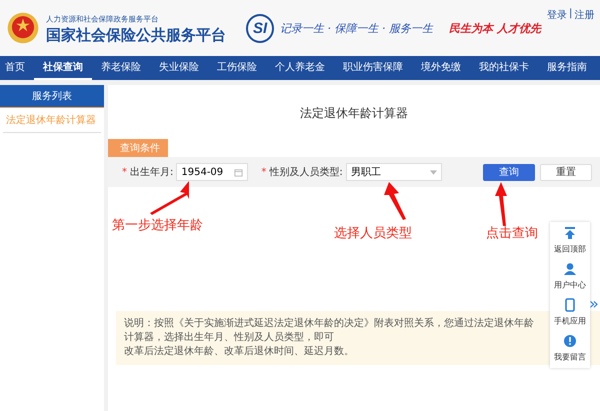 This screenshot has height=411, width=600. I want to click on query-button: 查询, so click(509, 172).